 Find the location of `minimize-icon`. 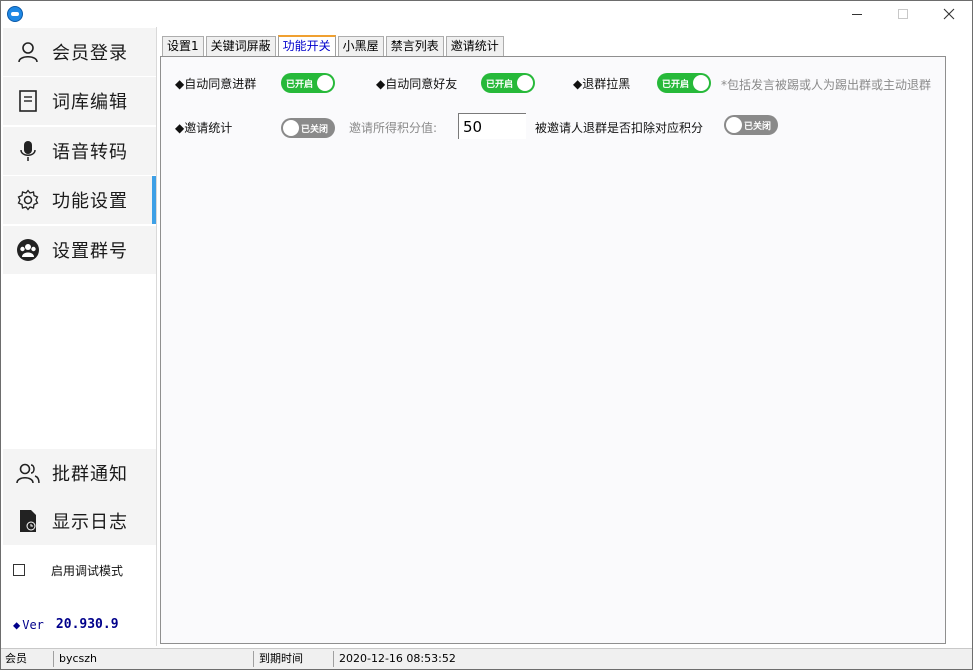

minimize-icon is located at coordinates (857, 14).